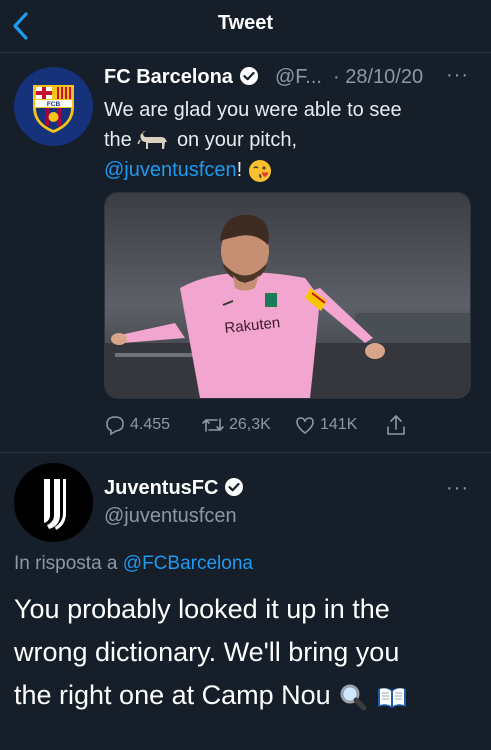 Image resolution: width=491 pixels, height=750 pixels. I want to click on tweet-actions: 4.455 26,3K 141K, so click(264, 425).